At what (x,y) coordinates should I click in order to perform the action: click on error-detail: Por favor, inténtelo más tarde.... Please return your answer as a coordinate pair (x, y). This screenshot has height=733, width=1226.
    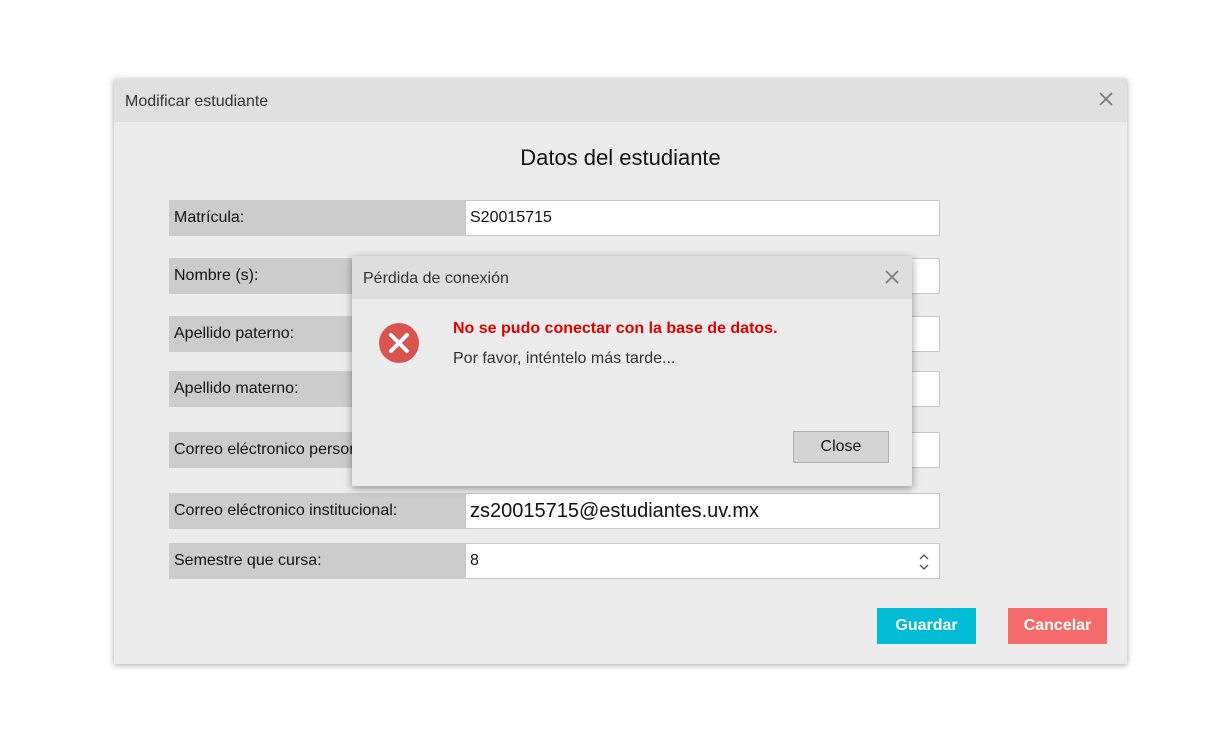
    Looking at the image, I should click on (564, 358).